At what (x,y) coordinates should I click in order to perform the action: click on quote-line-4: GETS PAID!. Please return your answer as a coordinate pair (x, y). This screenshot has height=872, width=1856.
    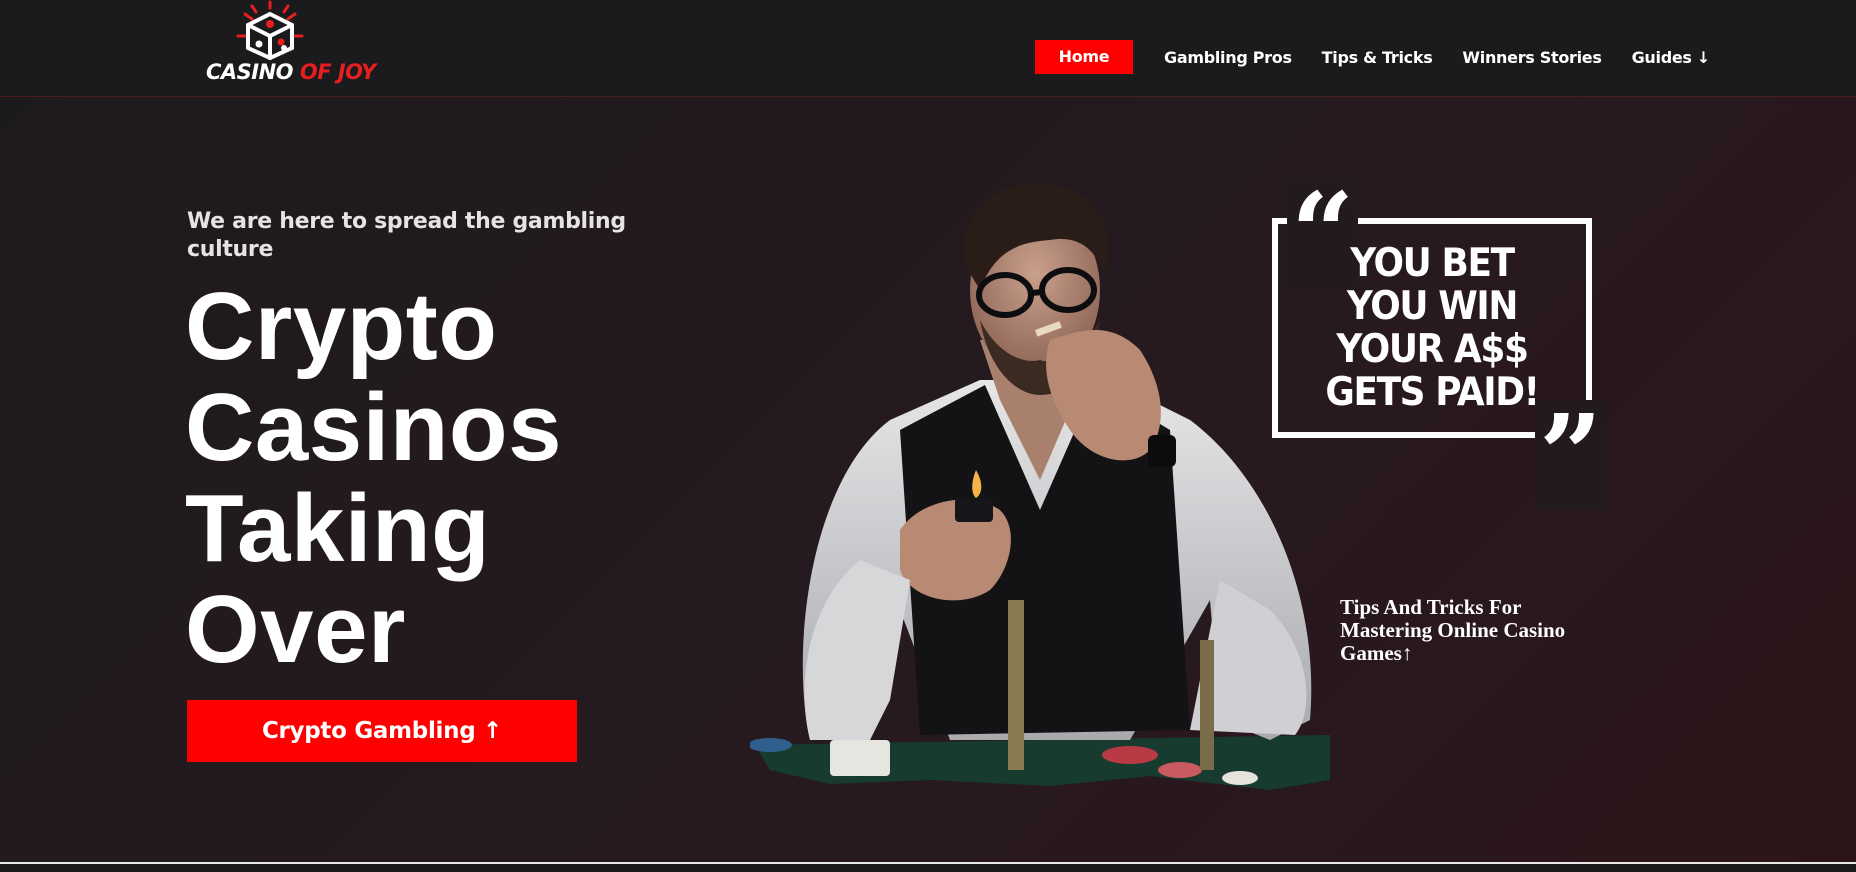
    Looking at the image, I should click on (1432, 392).